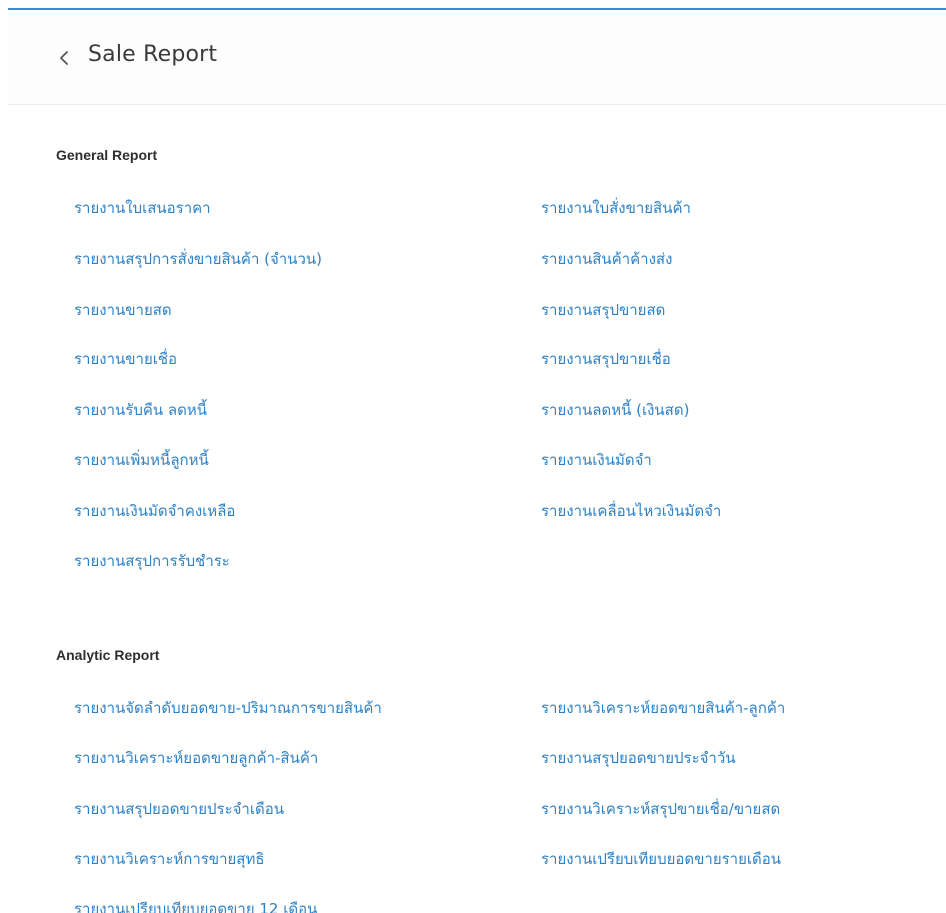 The image size is (946, 913). Describe the element at coordinates (154, 511) in the screenshot. I see `general-report-link-7: รายงานเงินมัดจำคงเหลือ` at that location.